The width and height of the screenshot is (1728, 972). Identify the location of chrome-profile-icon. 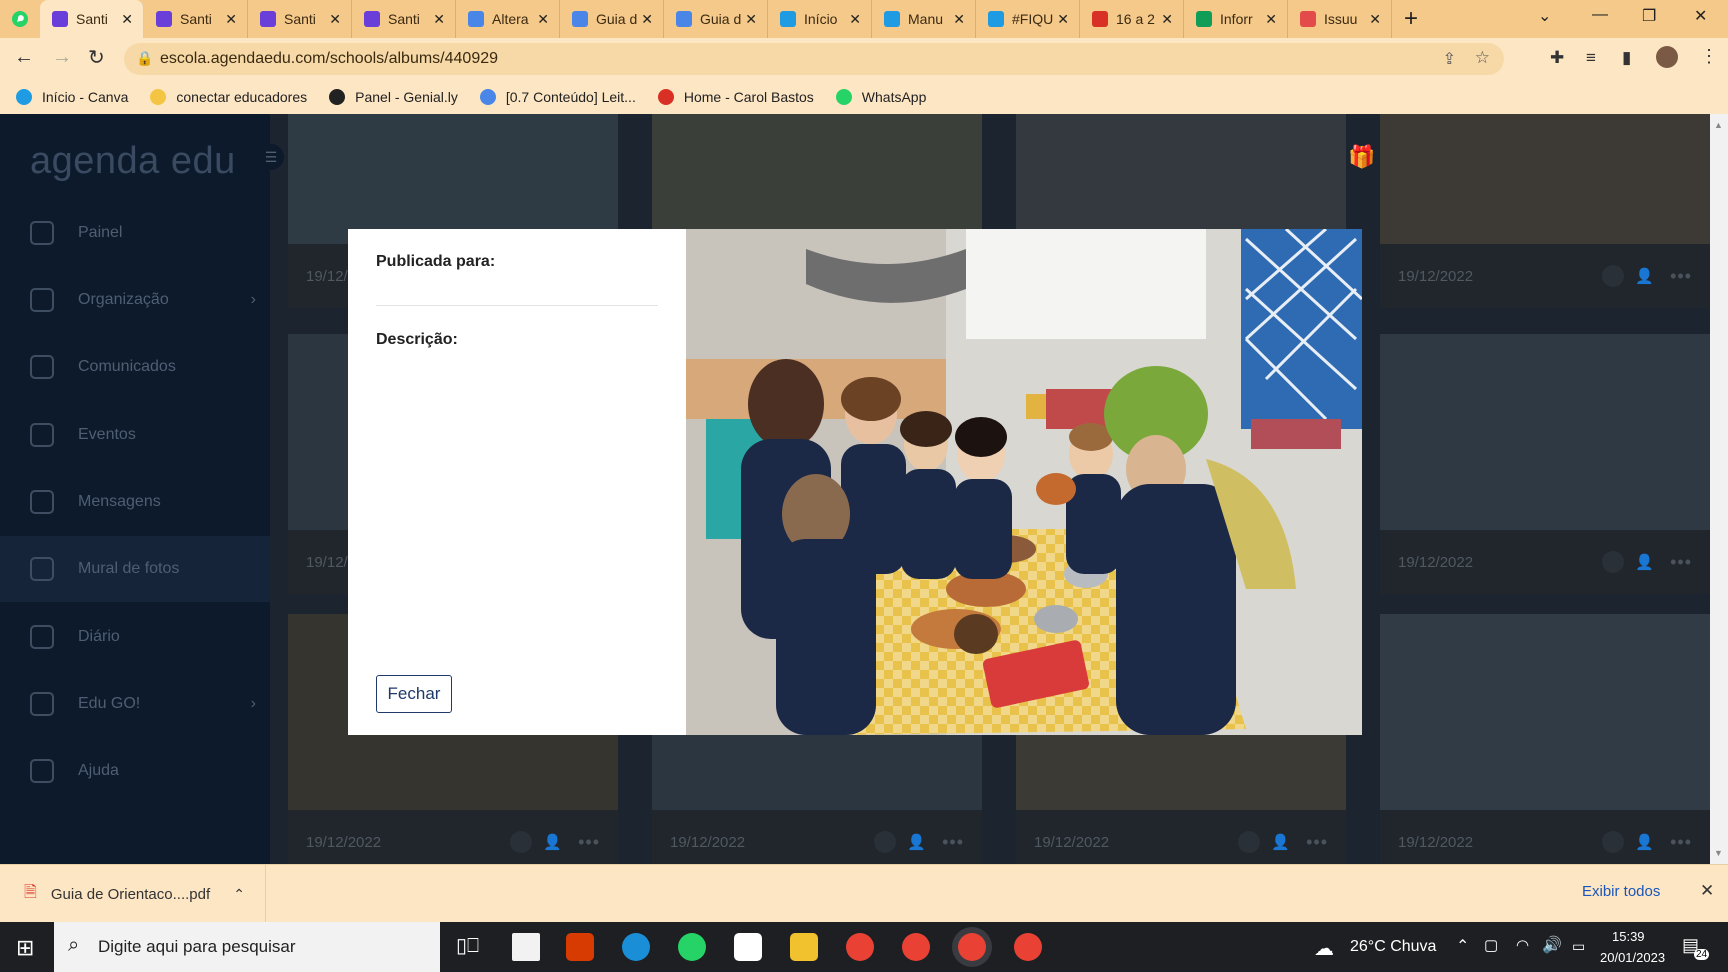
(916, 947).